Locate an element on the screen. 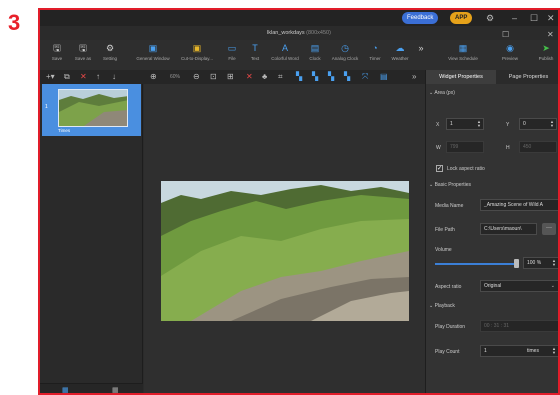  colorful-word-button: A Colorful Word is located at coordinates (285, 52).